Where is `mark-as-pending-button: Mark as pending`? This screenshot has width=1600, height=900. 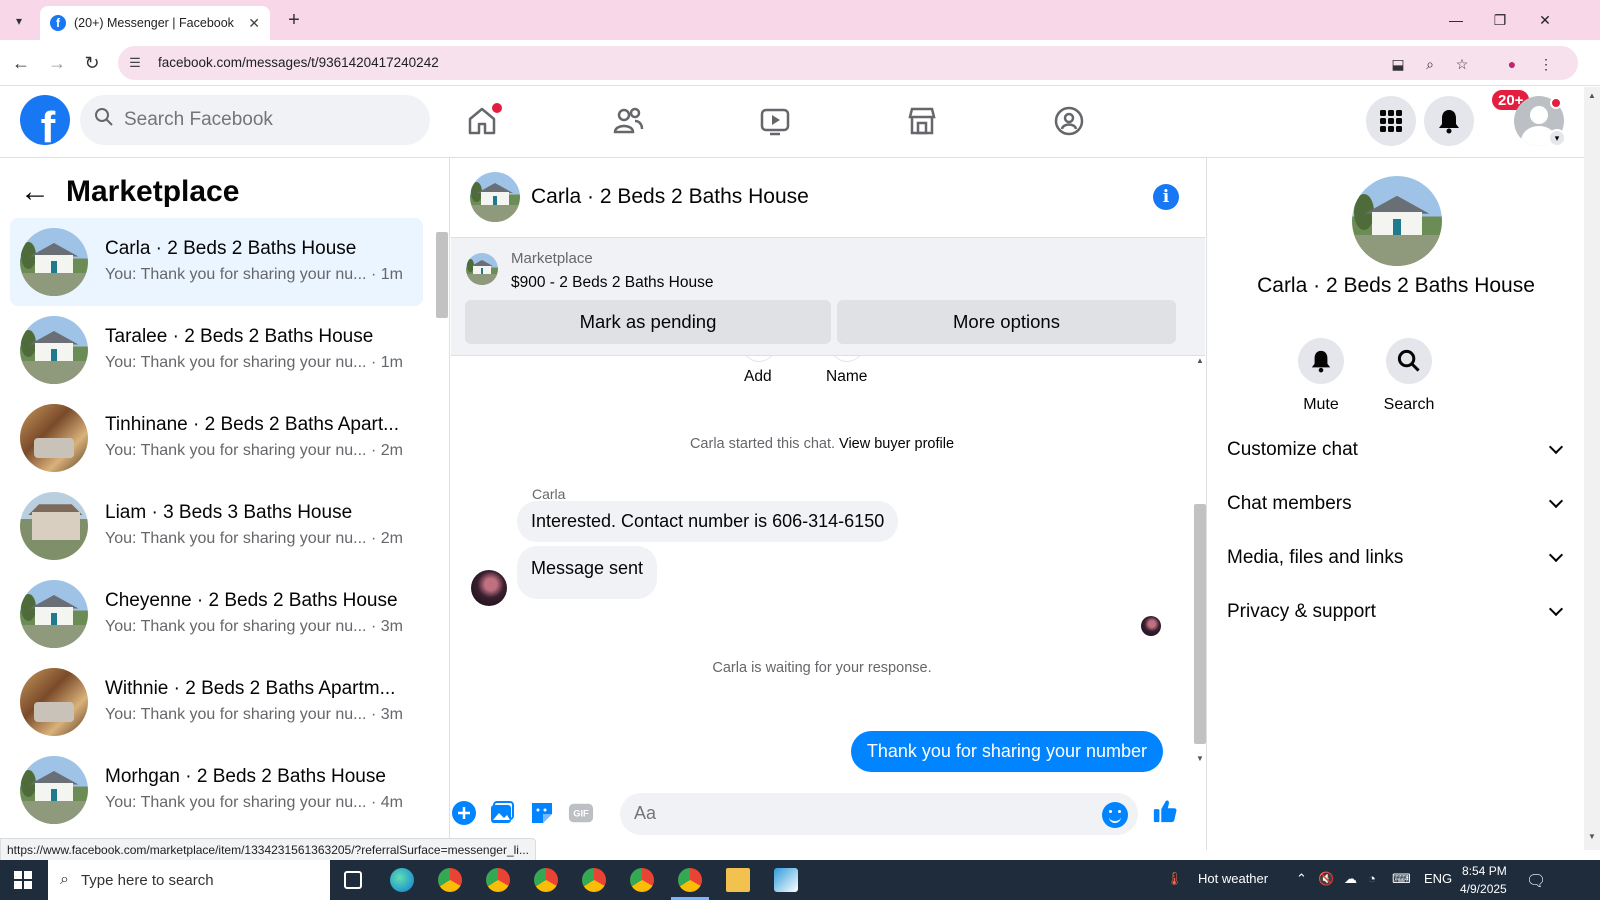
mark-as-pending-button: Mark as pending is located at coordinates (648, 322).